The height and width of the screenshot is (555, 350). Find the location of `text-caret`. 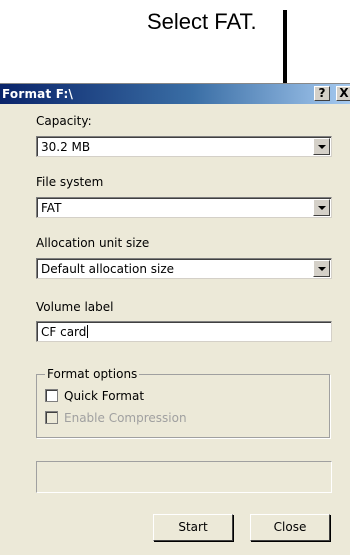

text-caret is located at coordinates (88, 331).